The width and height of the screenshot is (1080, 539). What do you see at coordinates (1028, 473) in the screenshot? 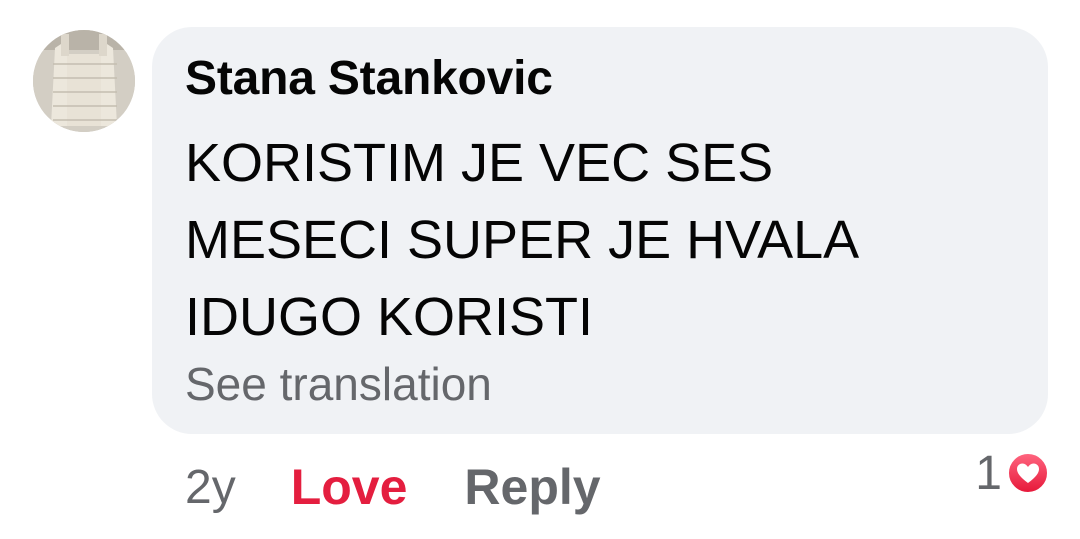
I see `love-reaction-icon` at bounding box center [1028, 473].